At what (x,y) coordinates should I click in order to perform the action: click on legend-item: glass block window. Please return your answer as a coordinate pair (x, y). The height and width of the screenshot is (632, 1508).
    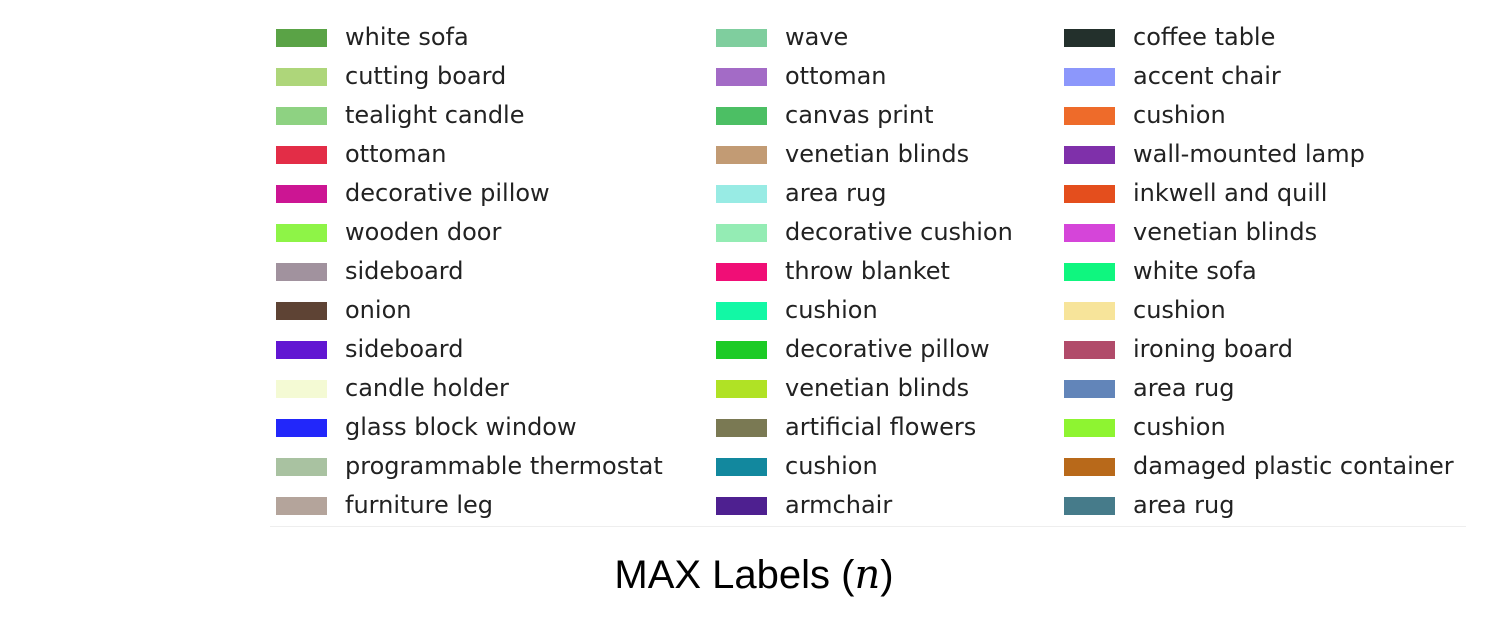
    Looking at the image, I should click on (469, 427).